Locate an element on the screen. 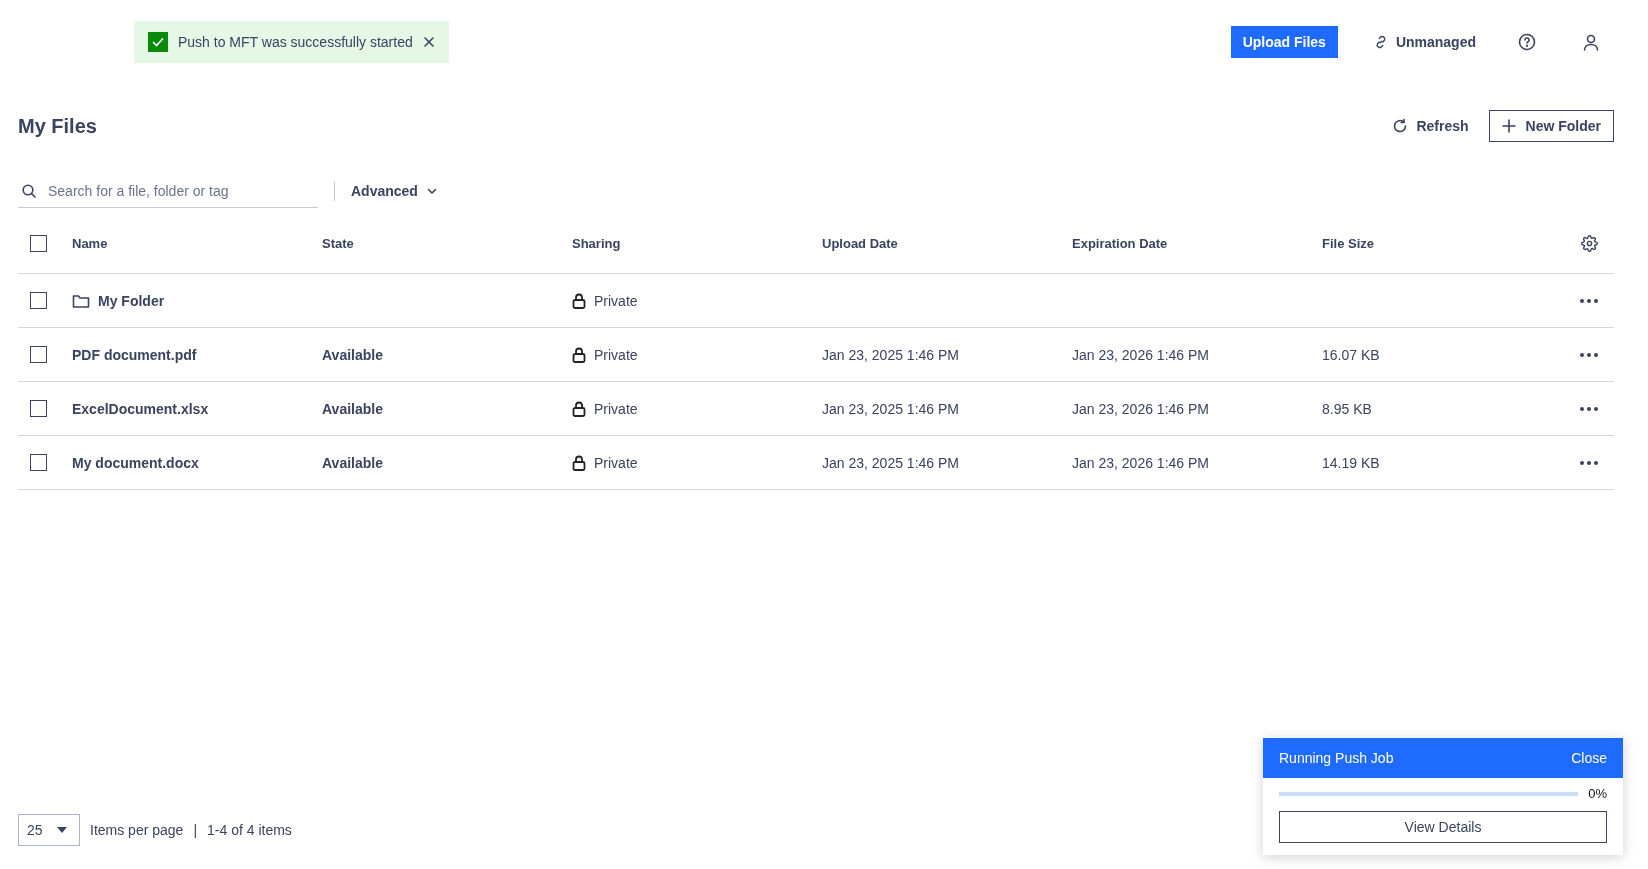 The width and height of the screenshot is (1648, 869). search-field: Search for a file, folder or tag is located at coordinates (168, 191).